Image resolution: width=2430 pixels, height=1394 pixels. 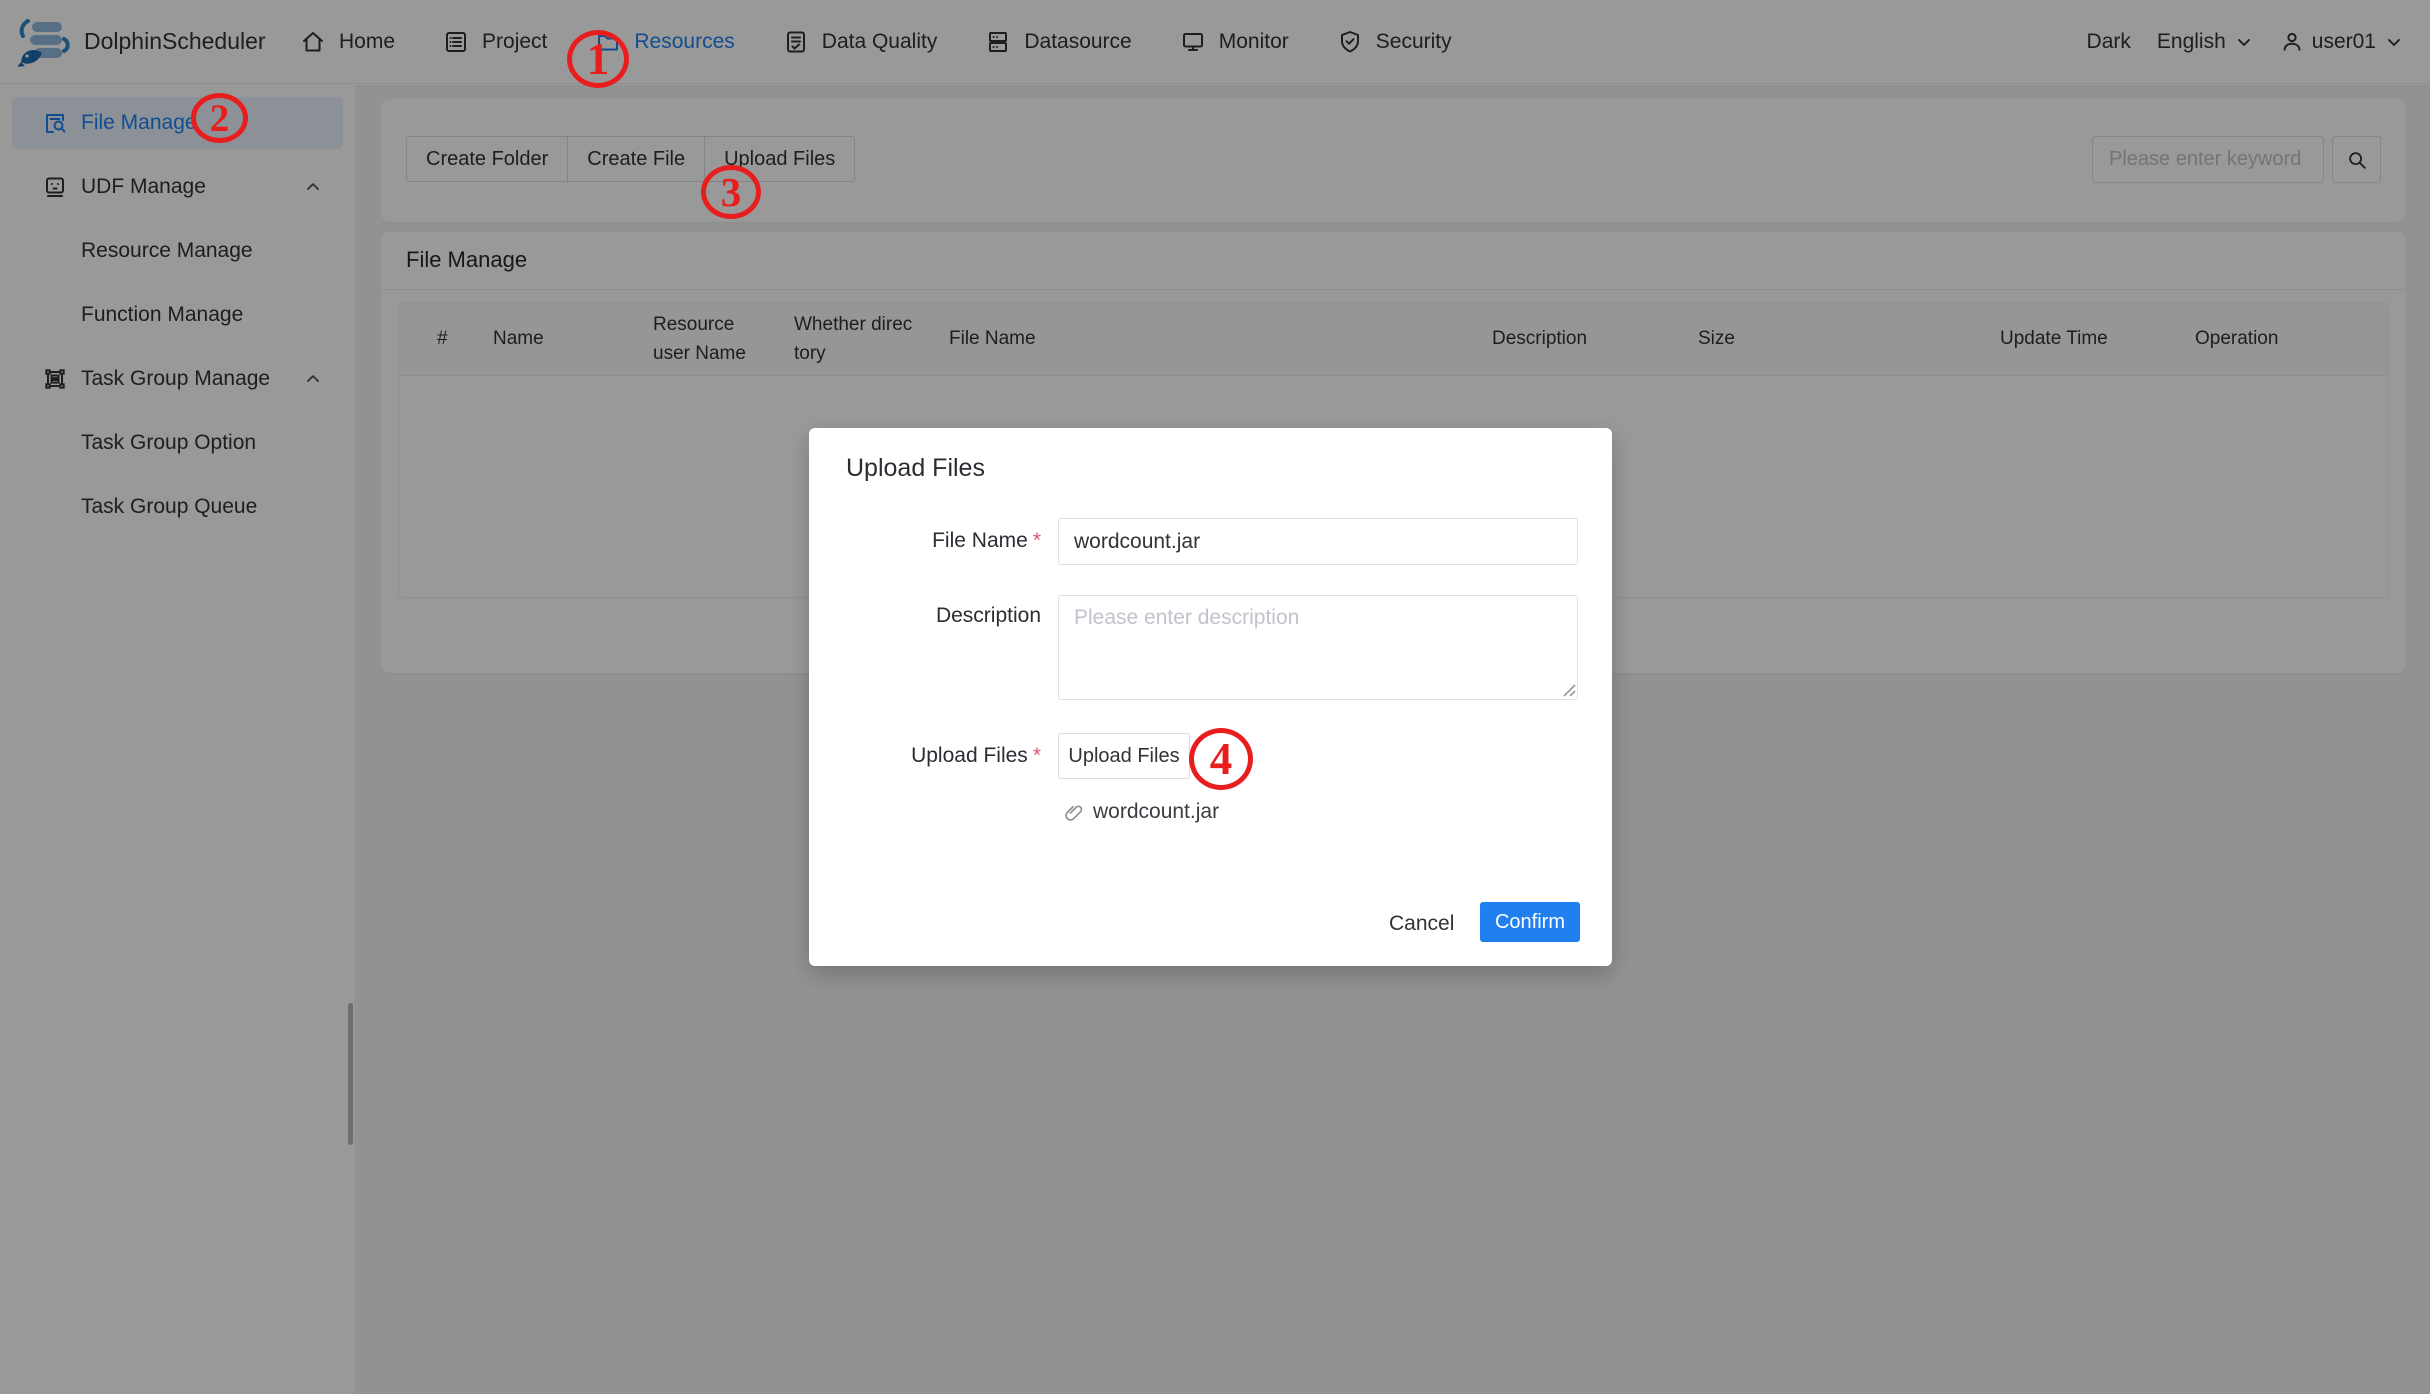 What do you see at coordinates (1530, 922) in the screenshot?
I see `confirm-button: Confirm` at bounding box center [1530, 922].